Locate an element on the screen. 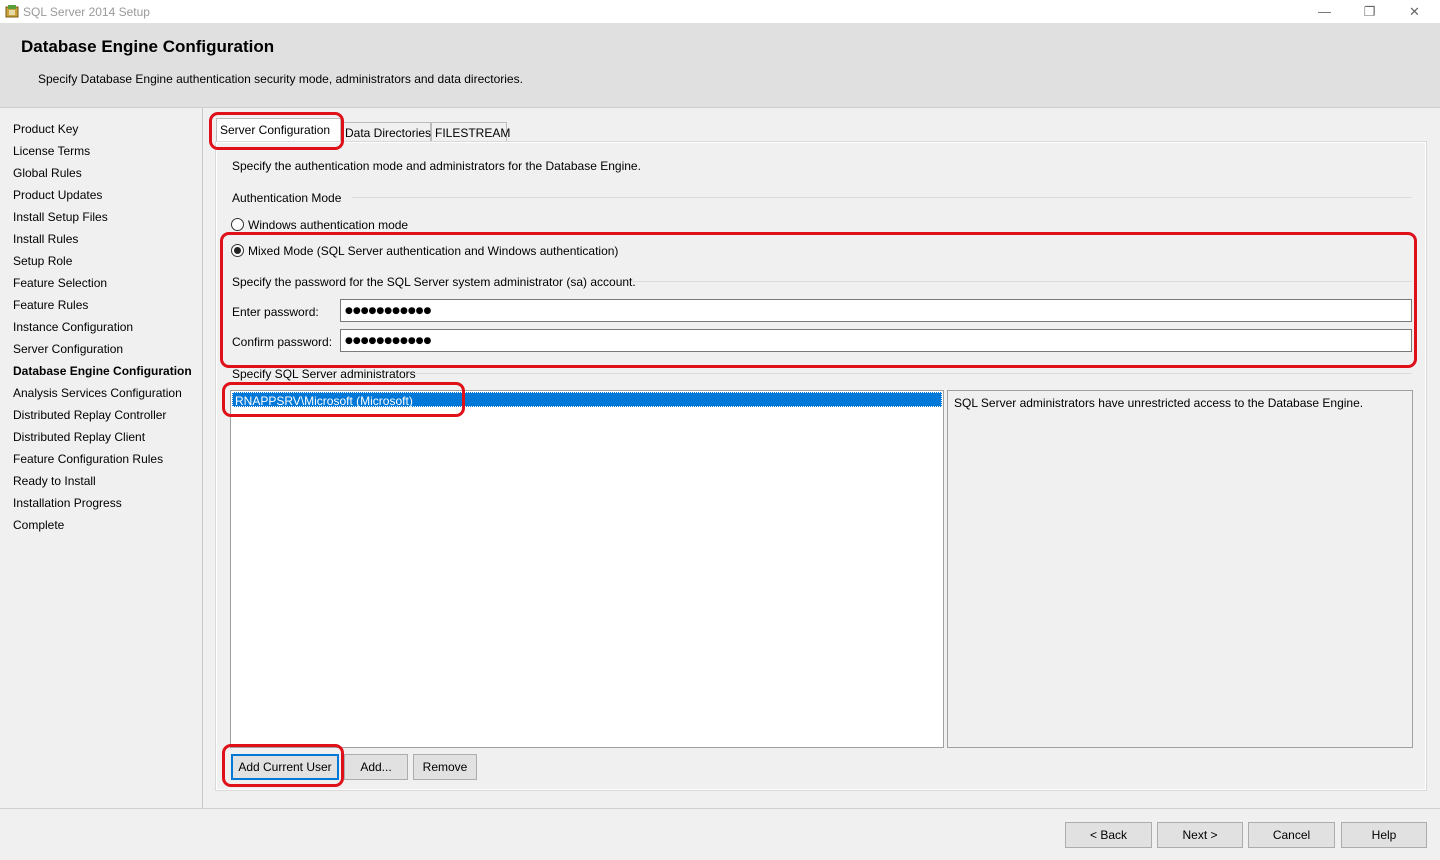 The height and width of the screenshot is (860, 1440). sidebar-item-install-setup-files: Install Setup Files is located at coordinates (60, 217).